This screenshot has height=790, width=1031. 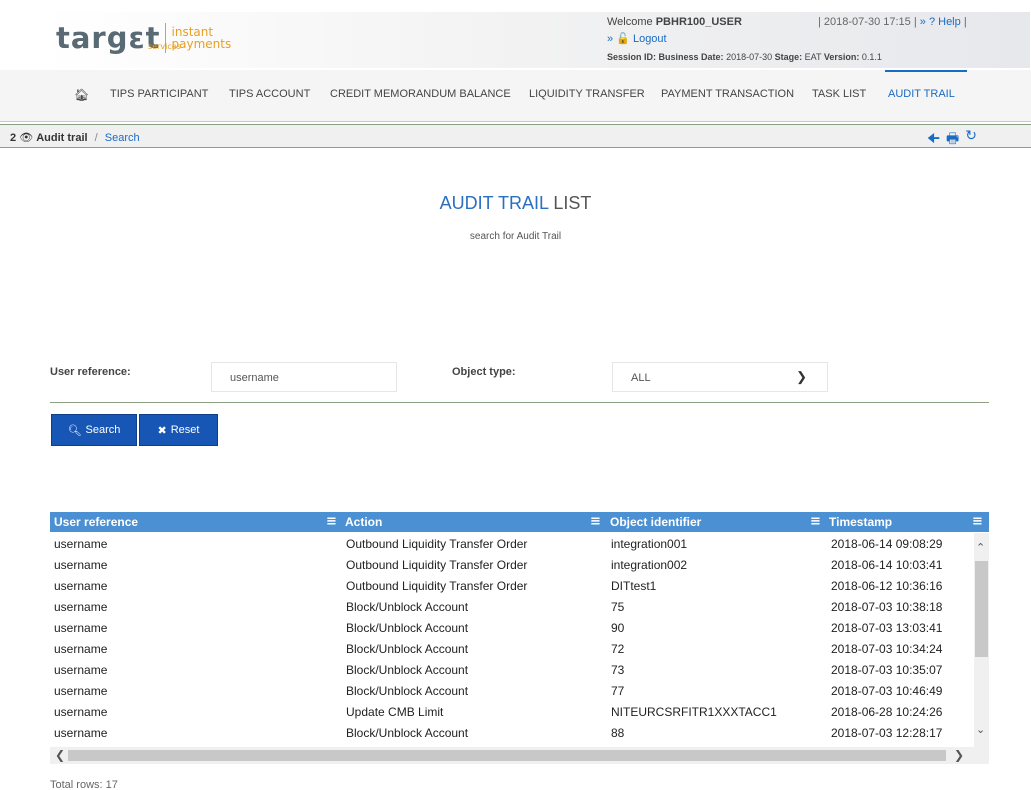 I want to click on version-label: Version:, so click(x=841, y=57).